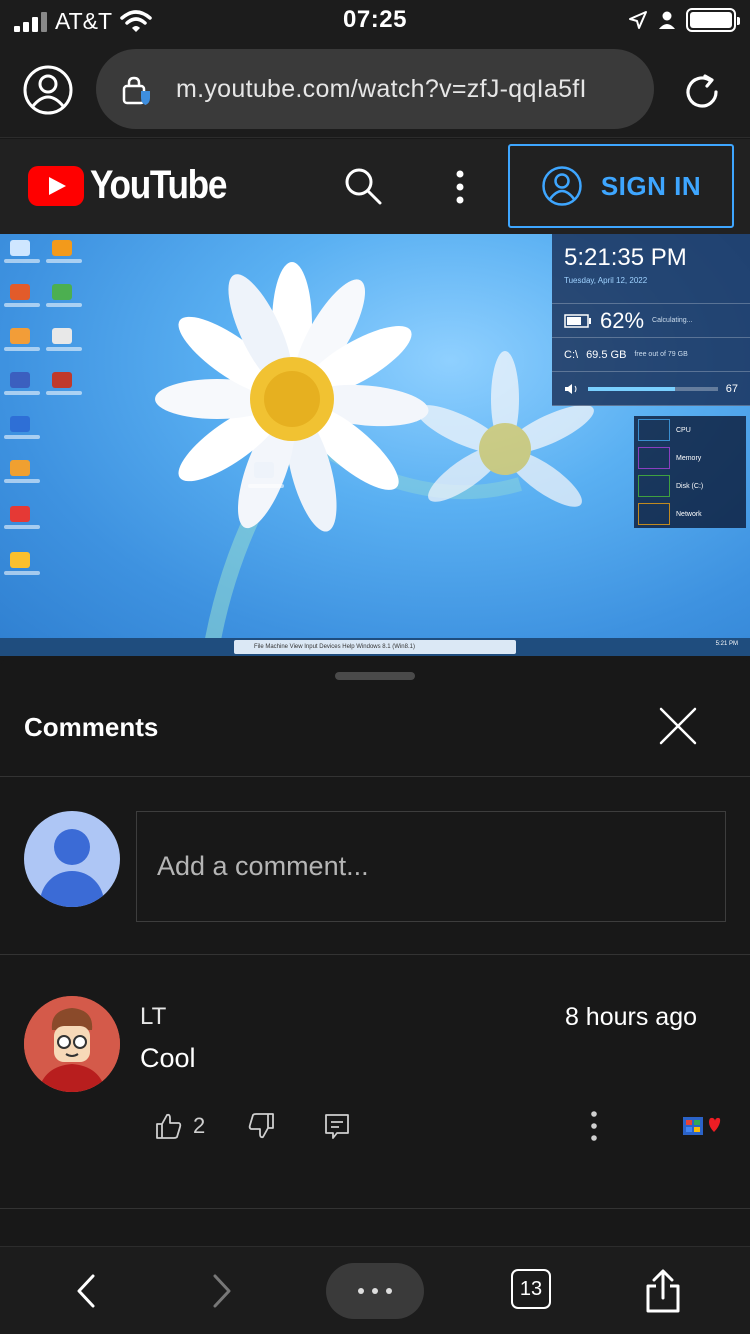 The width and height of the screenshot is (750, 1334). I want to click on gadget-volume-row: 67, so click(651, 389).